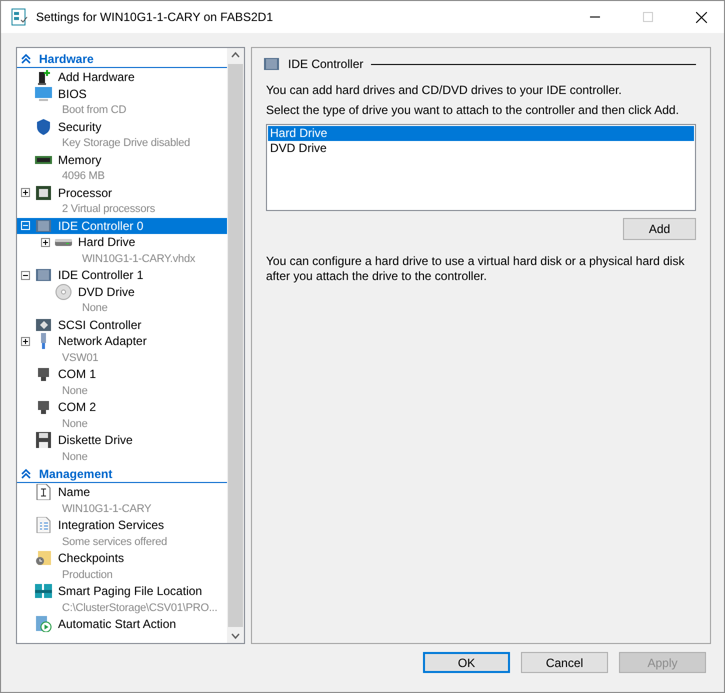 The width and height of the screenshot is (725, 693). What do you see at coordinates (122, 94) in the screenshot?
I see `tree-item: BIOS` at bounding box center [122, 94].